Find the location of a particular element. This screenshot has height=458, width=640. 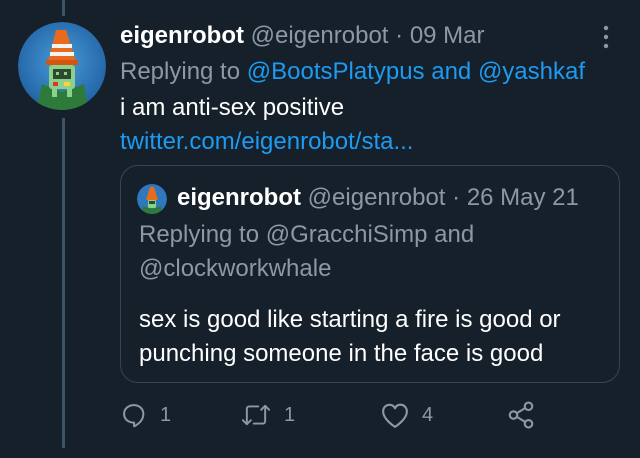

share-button is located at coordinates (521, 415).